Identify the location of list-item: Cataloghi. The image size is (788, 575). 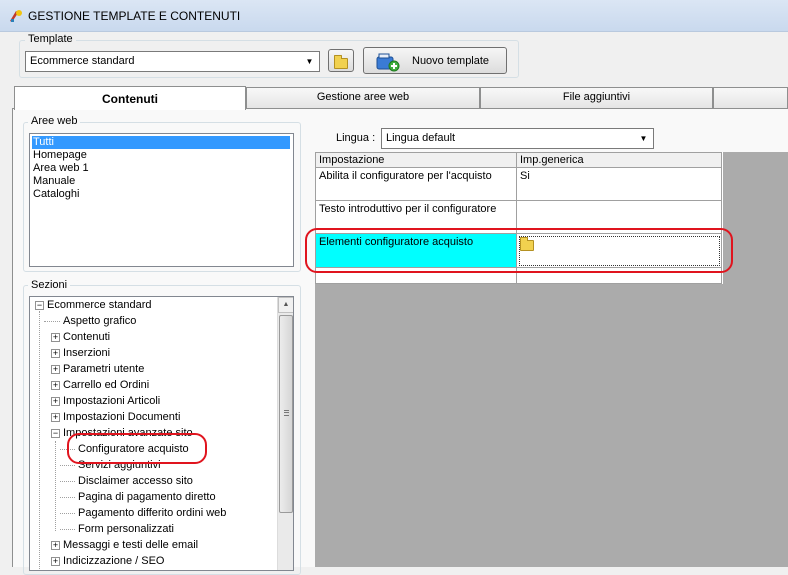
(161, 194).